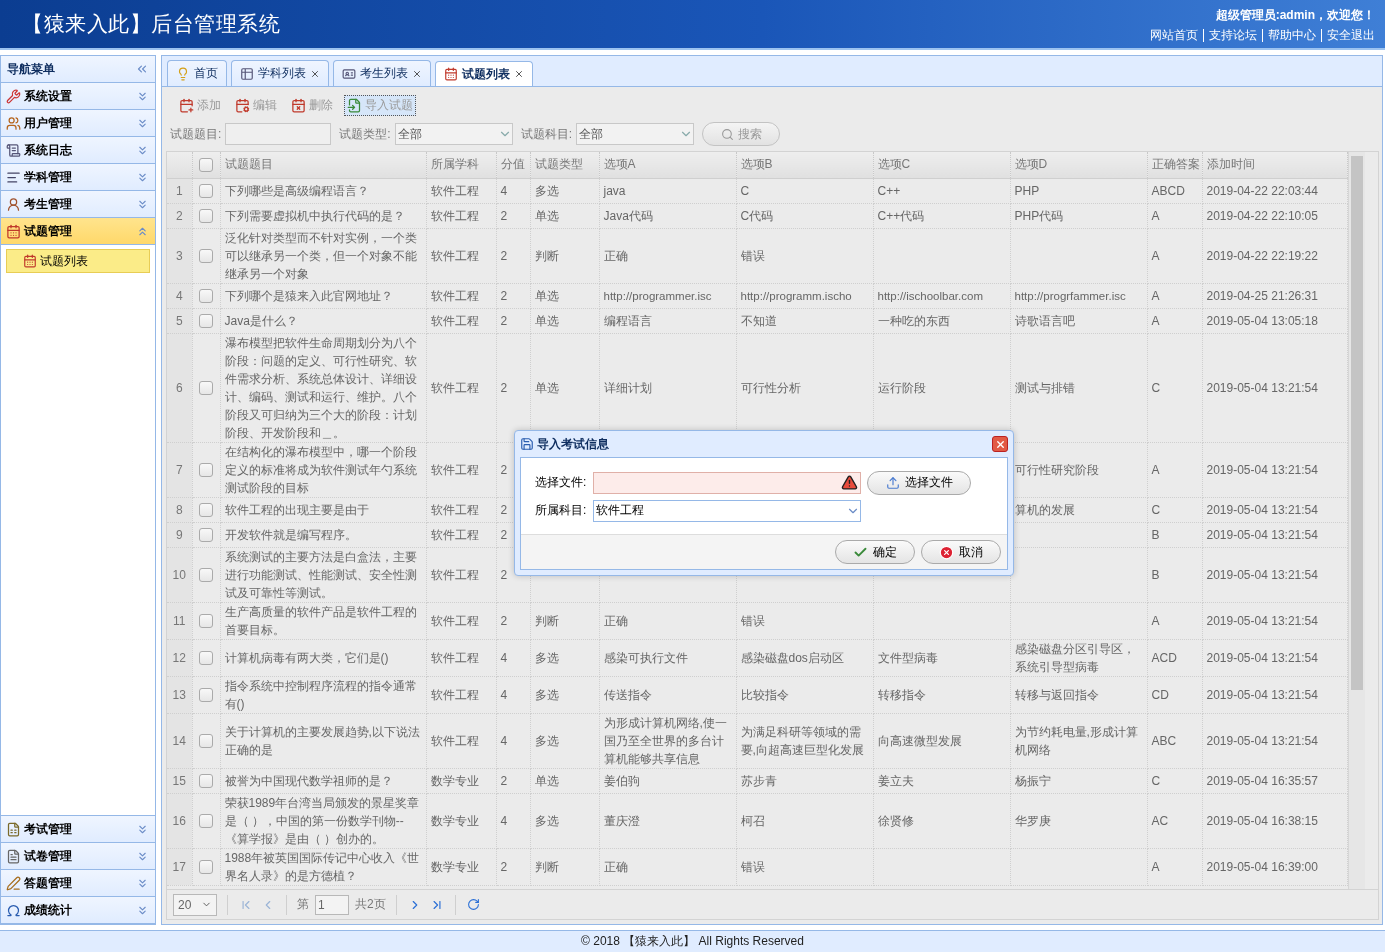  I want to click on cancel-button: 取消, so click(961, 552).